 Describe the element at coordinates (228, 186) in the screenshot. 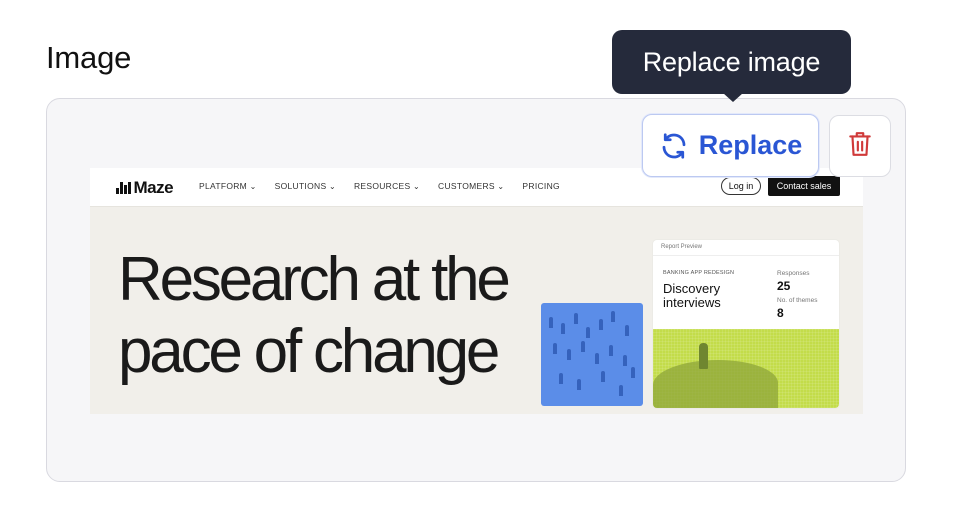

I see `preview-menu-platform: PLATFORM` at that location.